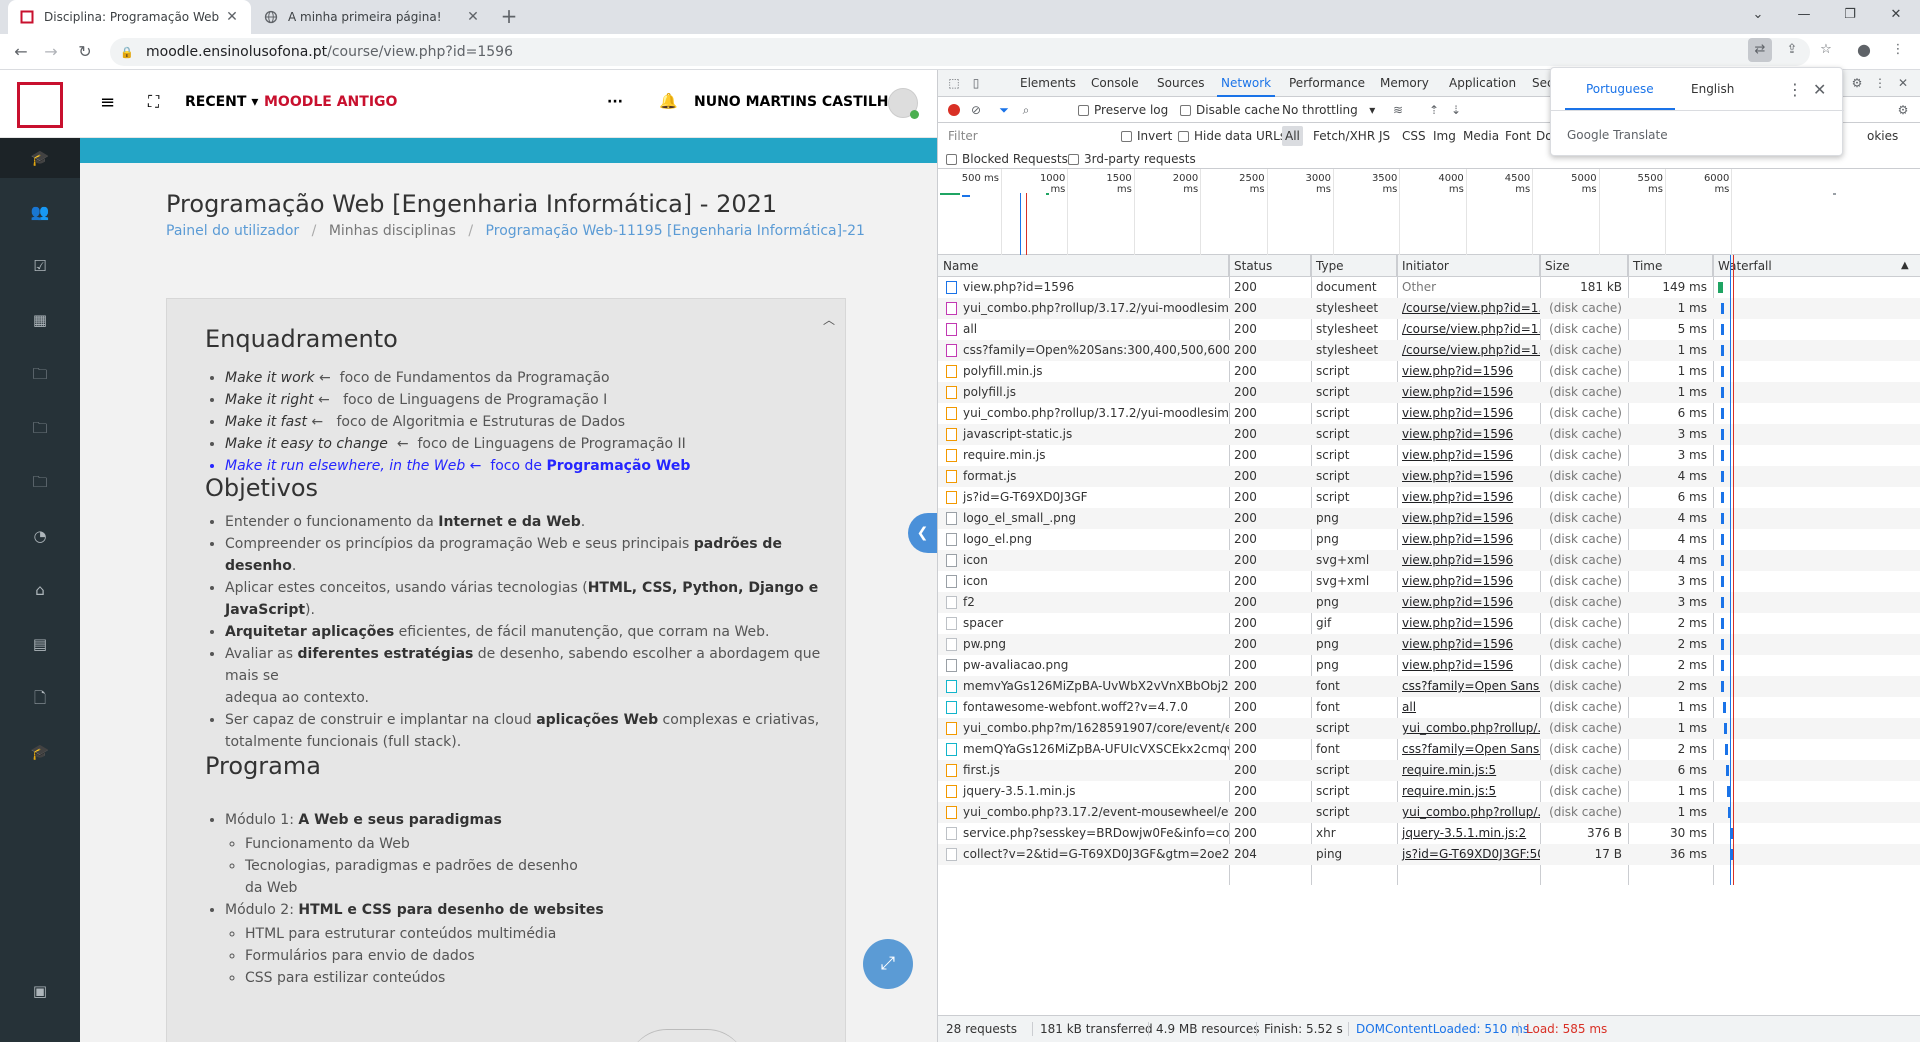 The height and width of the screenshot is (1042, 1920). What do you see at coordinates (1132, 159) in the screenshot?
I see `third-party-checkbox: 3rd-party requests` at bounding box center [1132, 159].